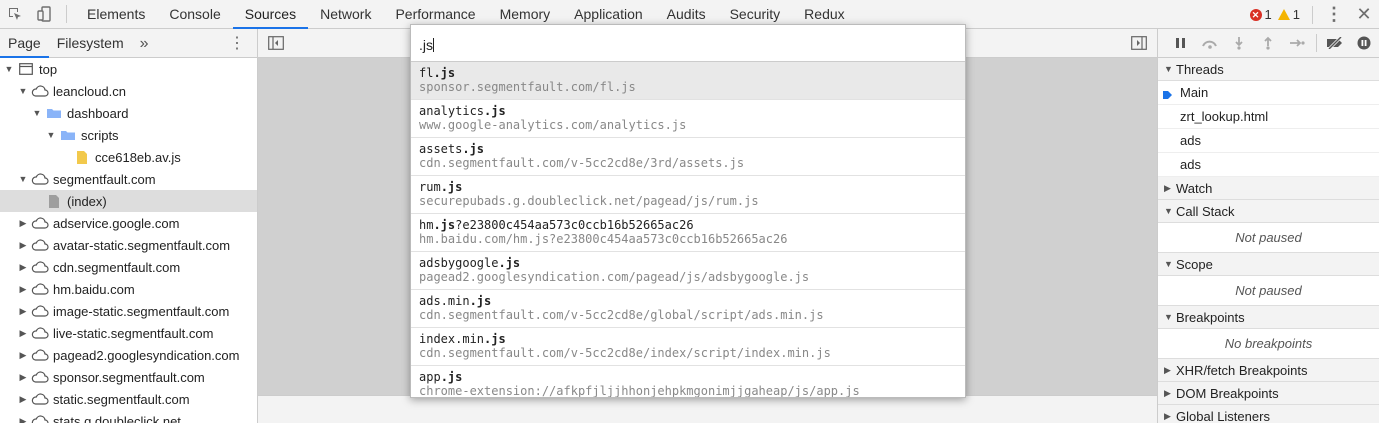 This screenshot has width=1379, height=423. Describe the element at coordinates (1268, 188) in the screenshot. I see `watch-section-header: ▶ Watch` at that location.